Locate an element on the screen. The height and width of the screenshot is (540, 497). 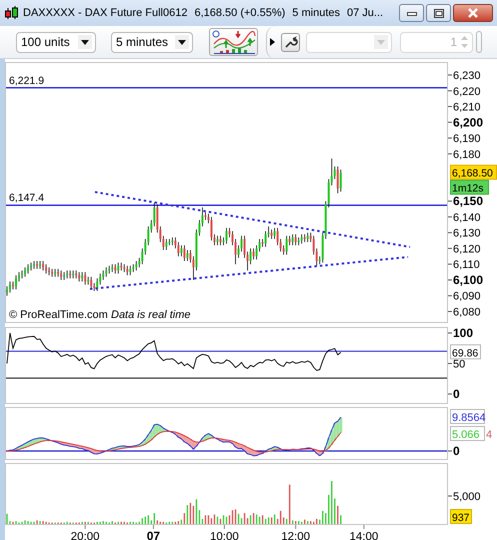
copyright-text: © ProRealTime.com is located at coordinates (58, 315).